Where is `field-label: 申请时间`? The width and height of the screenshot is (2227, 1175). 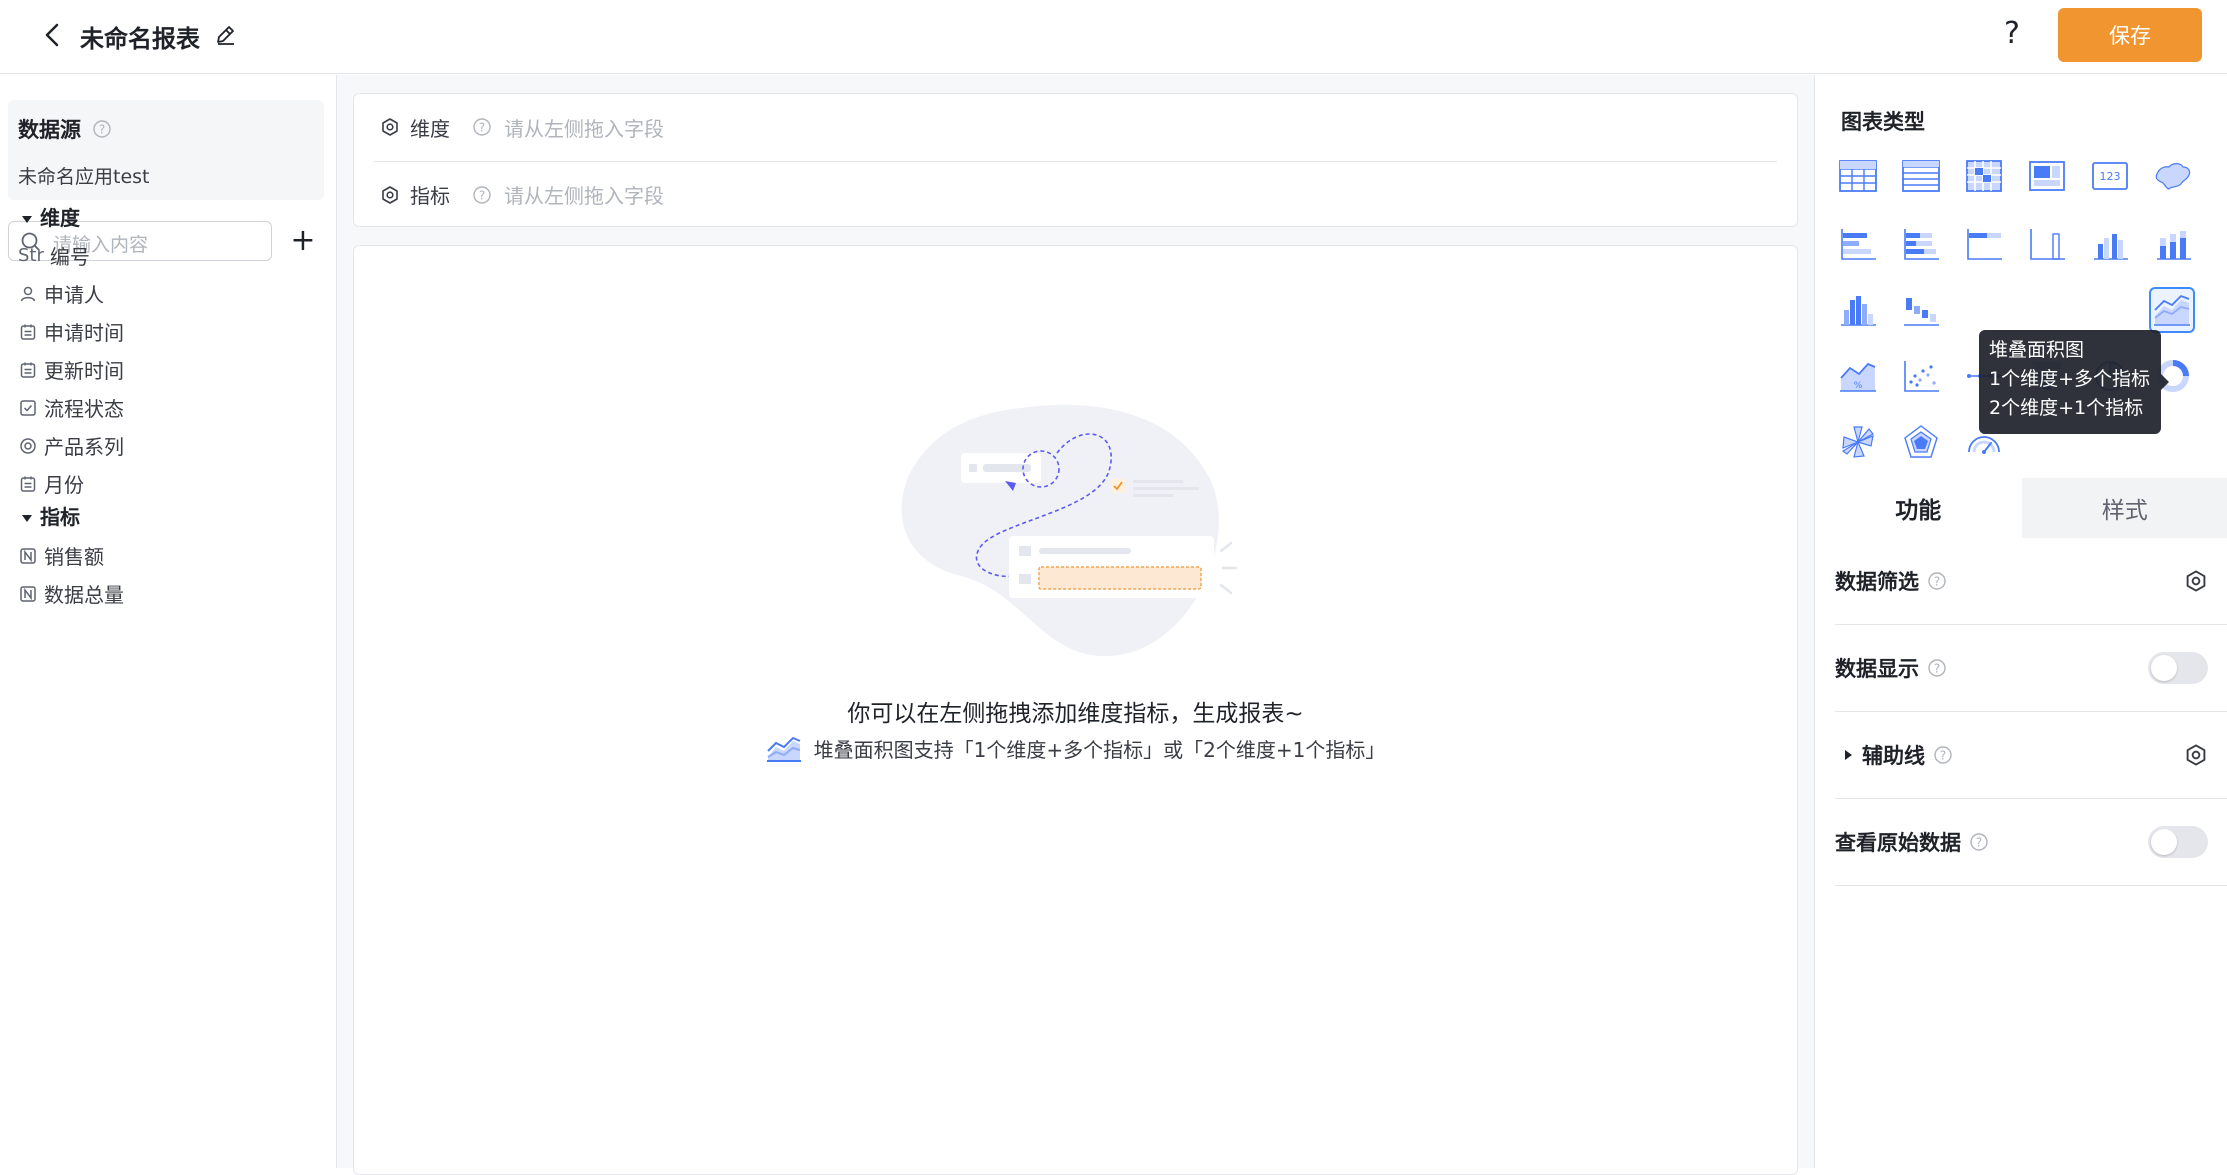
field-label: 申请时间 is located at coordinates (84, 331).